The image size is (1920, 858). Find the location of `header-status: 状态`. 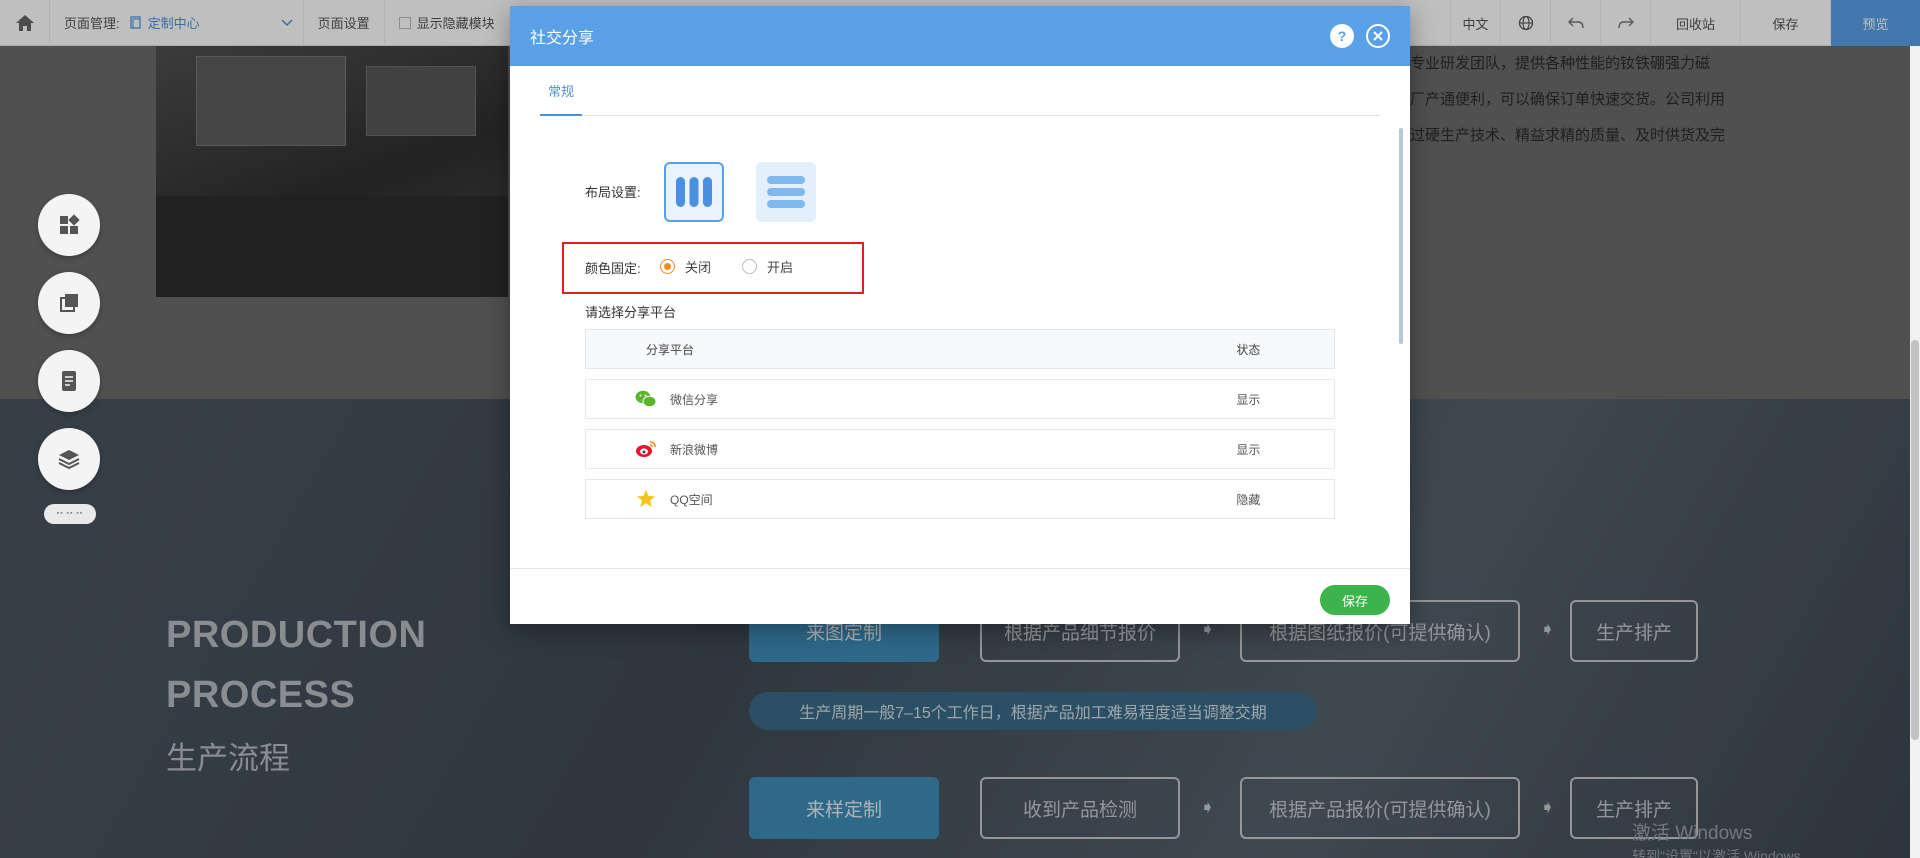

header-status: 状态 is located at coordinates (1248, 349).